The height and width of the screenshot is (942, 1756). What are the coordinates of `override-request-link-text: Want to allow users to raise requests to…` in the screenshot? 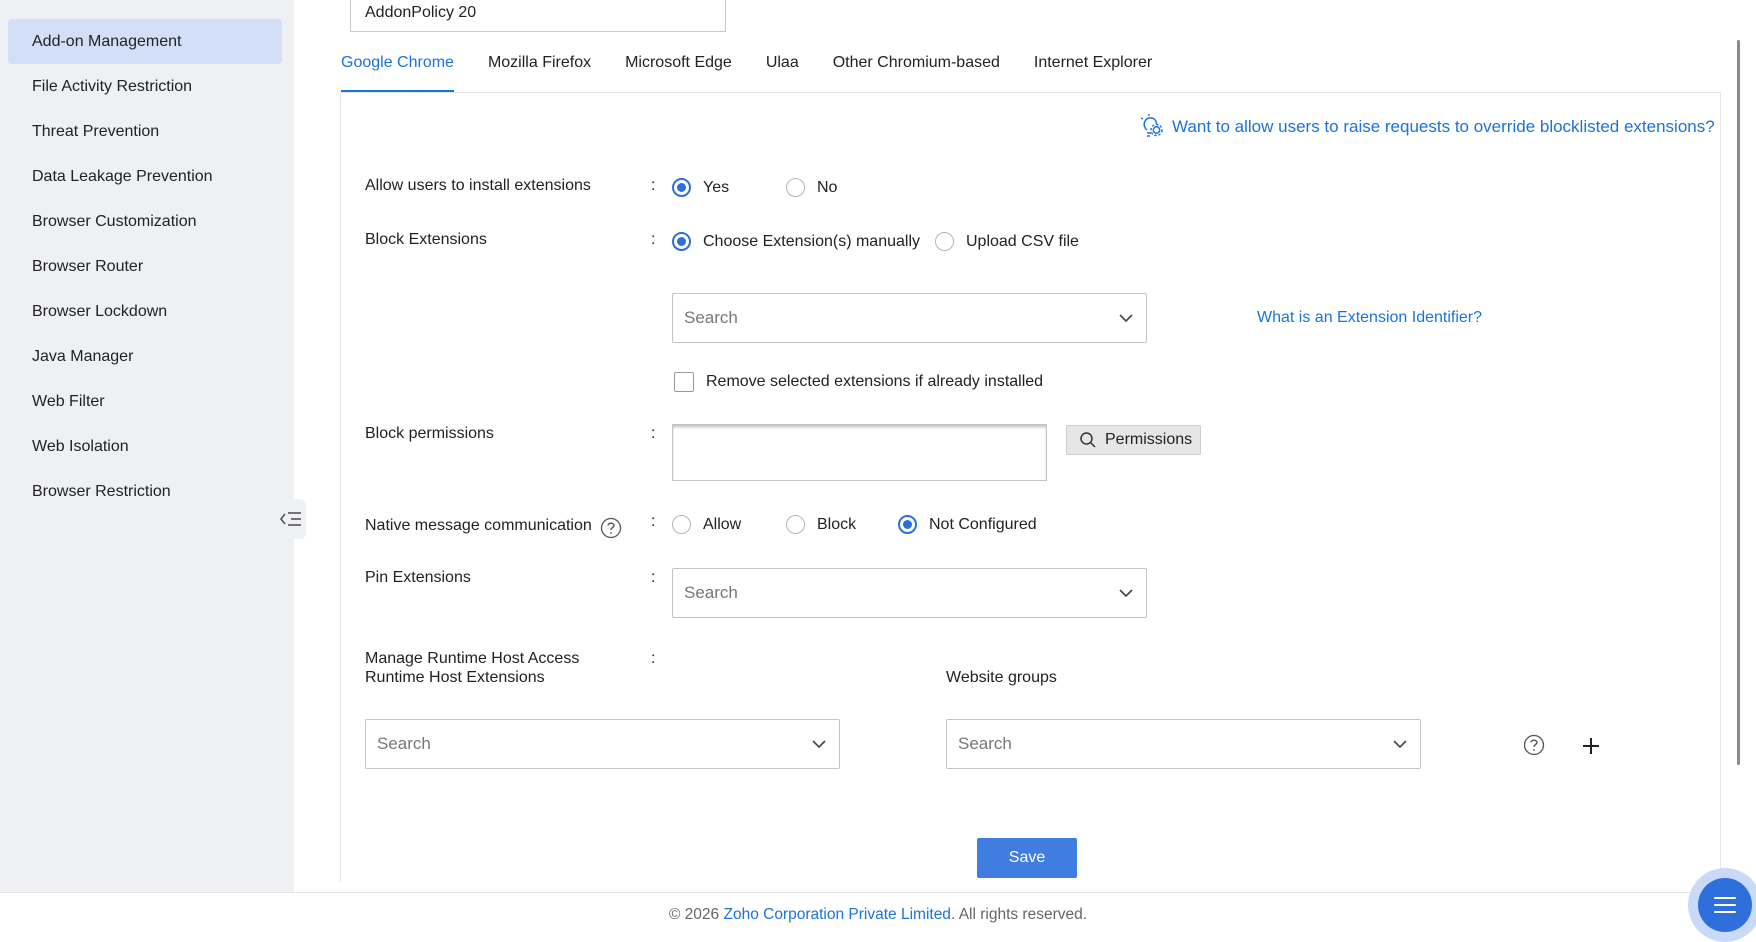 It's located at (1443, 126).